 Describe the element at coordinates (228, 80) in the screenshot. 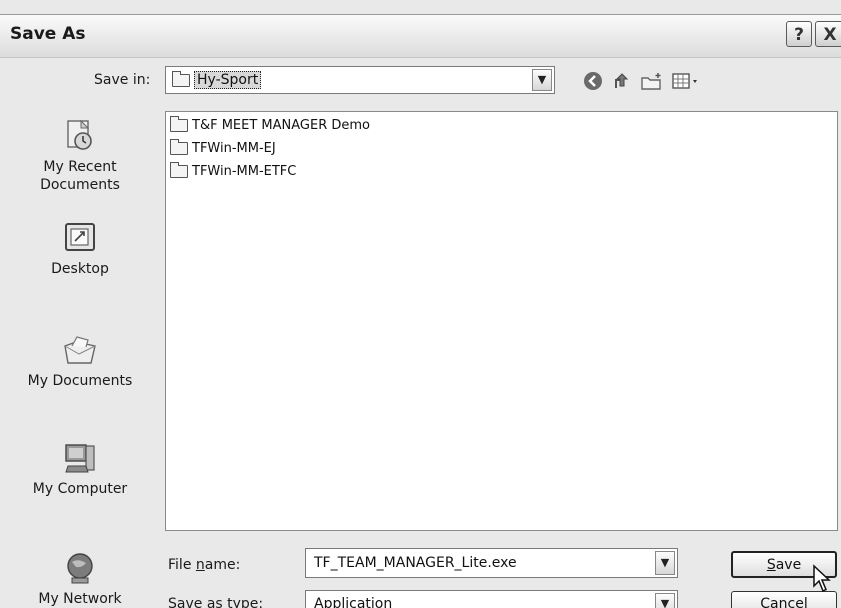

I see `save-in-value: Hy-Sport` at that location.